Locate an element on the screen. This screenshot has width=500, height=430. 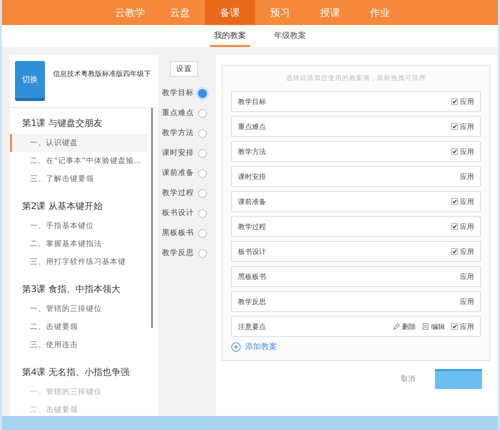
lesson-title: 第1课 与键盘交朋友 is located at coordinates (84, 124).